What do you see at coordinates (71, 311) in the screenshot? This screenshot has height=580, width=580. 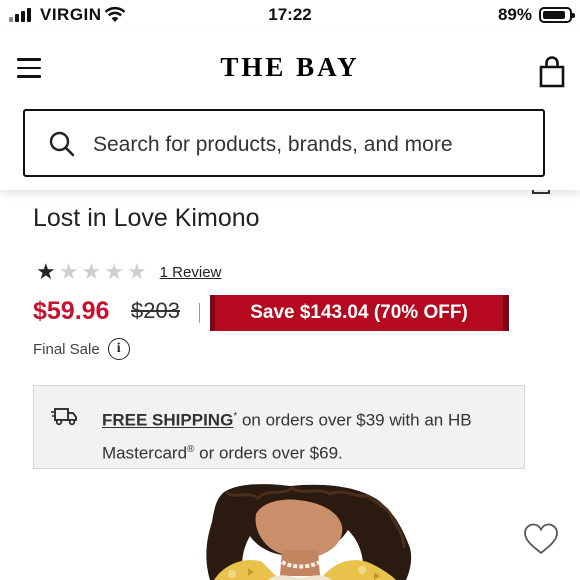 I see `sale-price: $59.96` at bounding box center [71, 311].